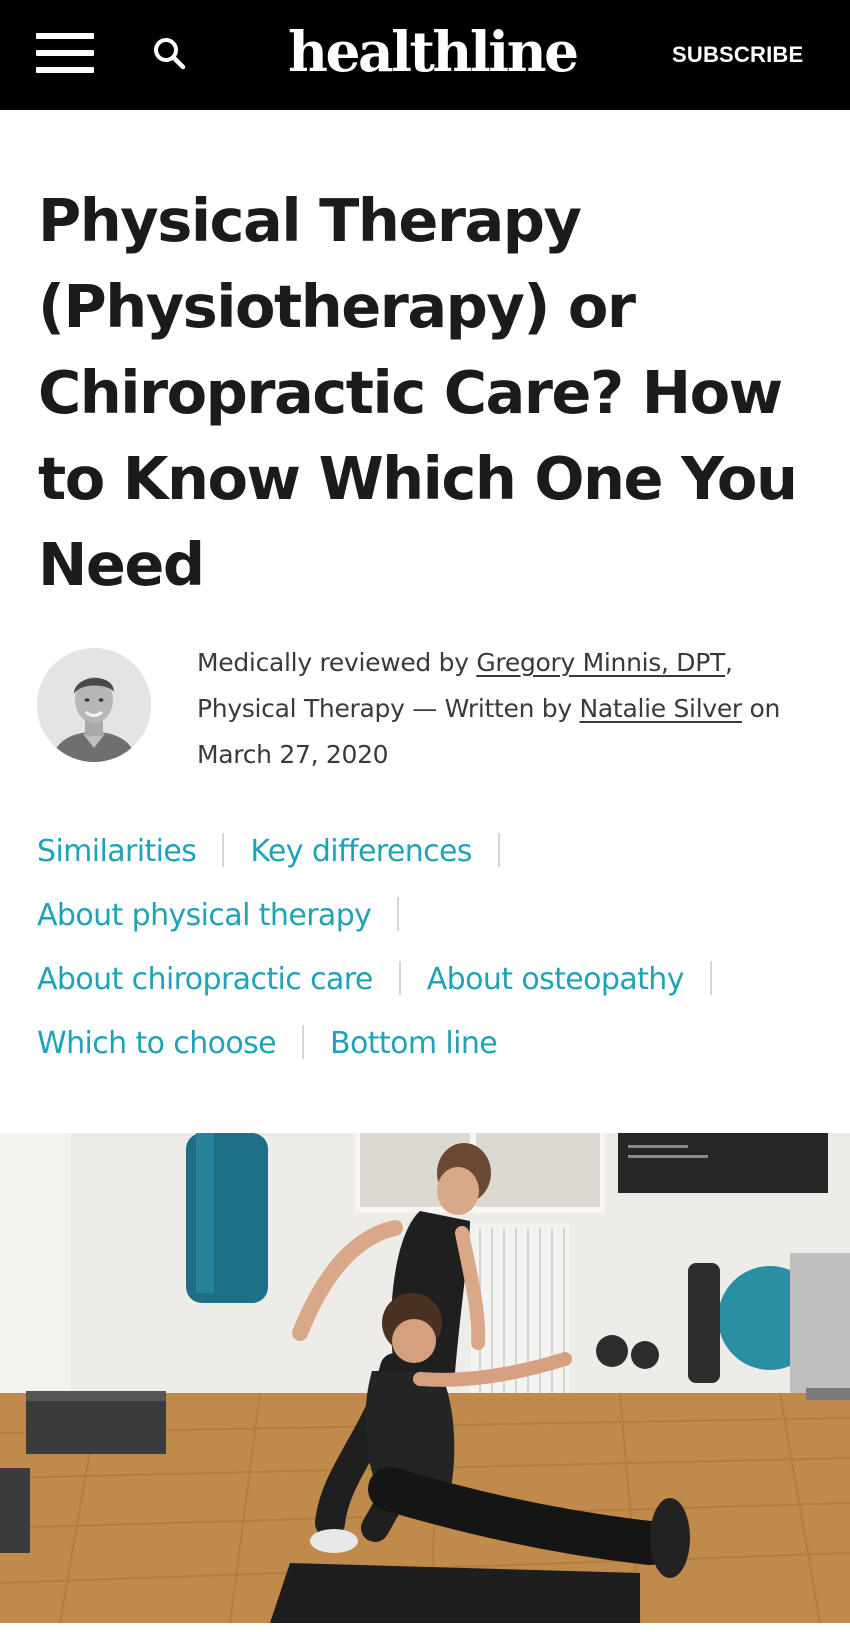  I want to click on reviewer-link: Gregory Minnis, DPT, so click(600, 662).